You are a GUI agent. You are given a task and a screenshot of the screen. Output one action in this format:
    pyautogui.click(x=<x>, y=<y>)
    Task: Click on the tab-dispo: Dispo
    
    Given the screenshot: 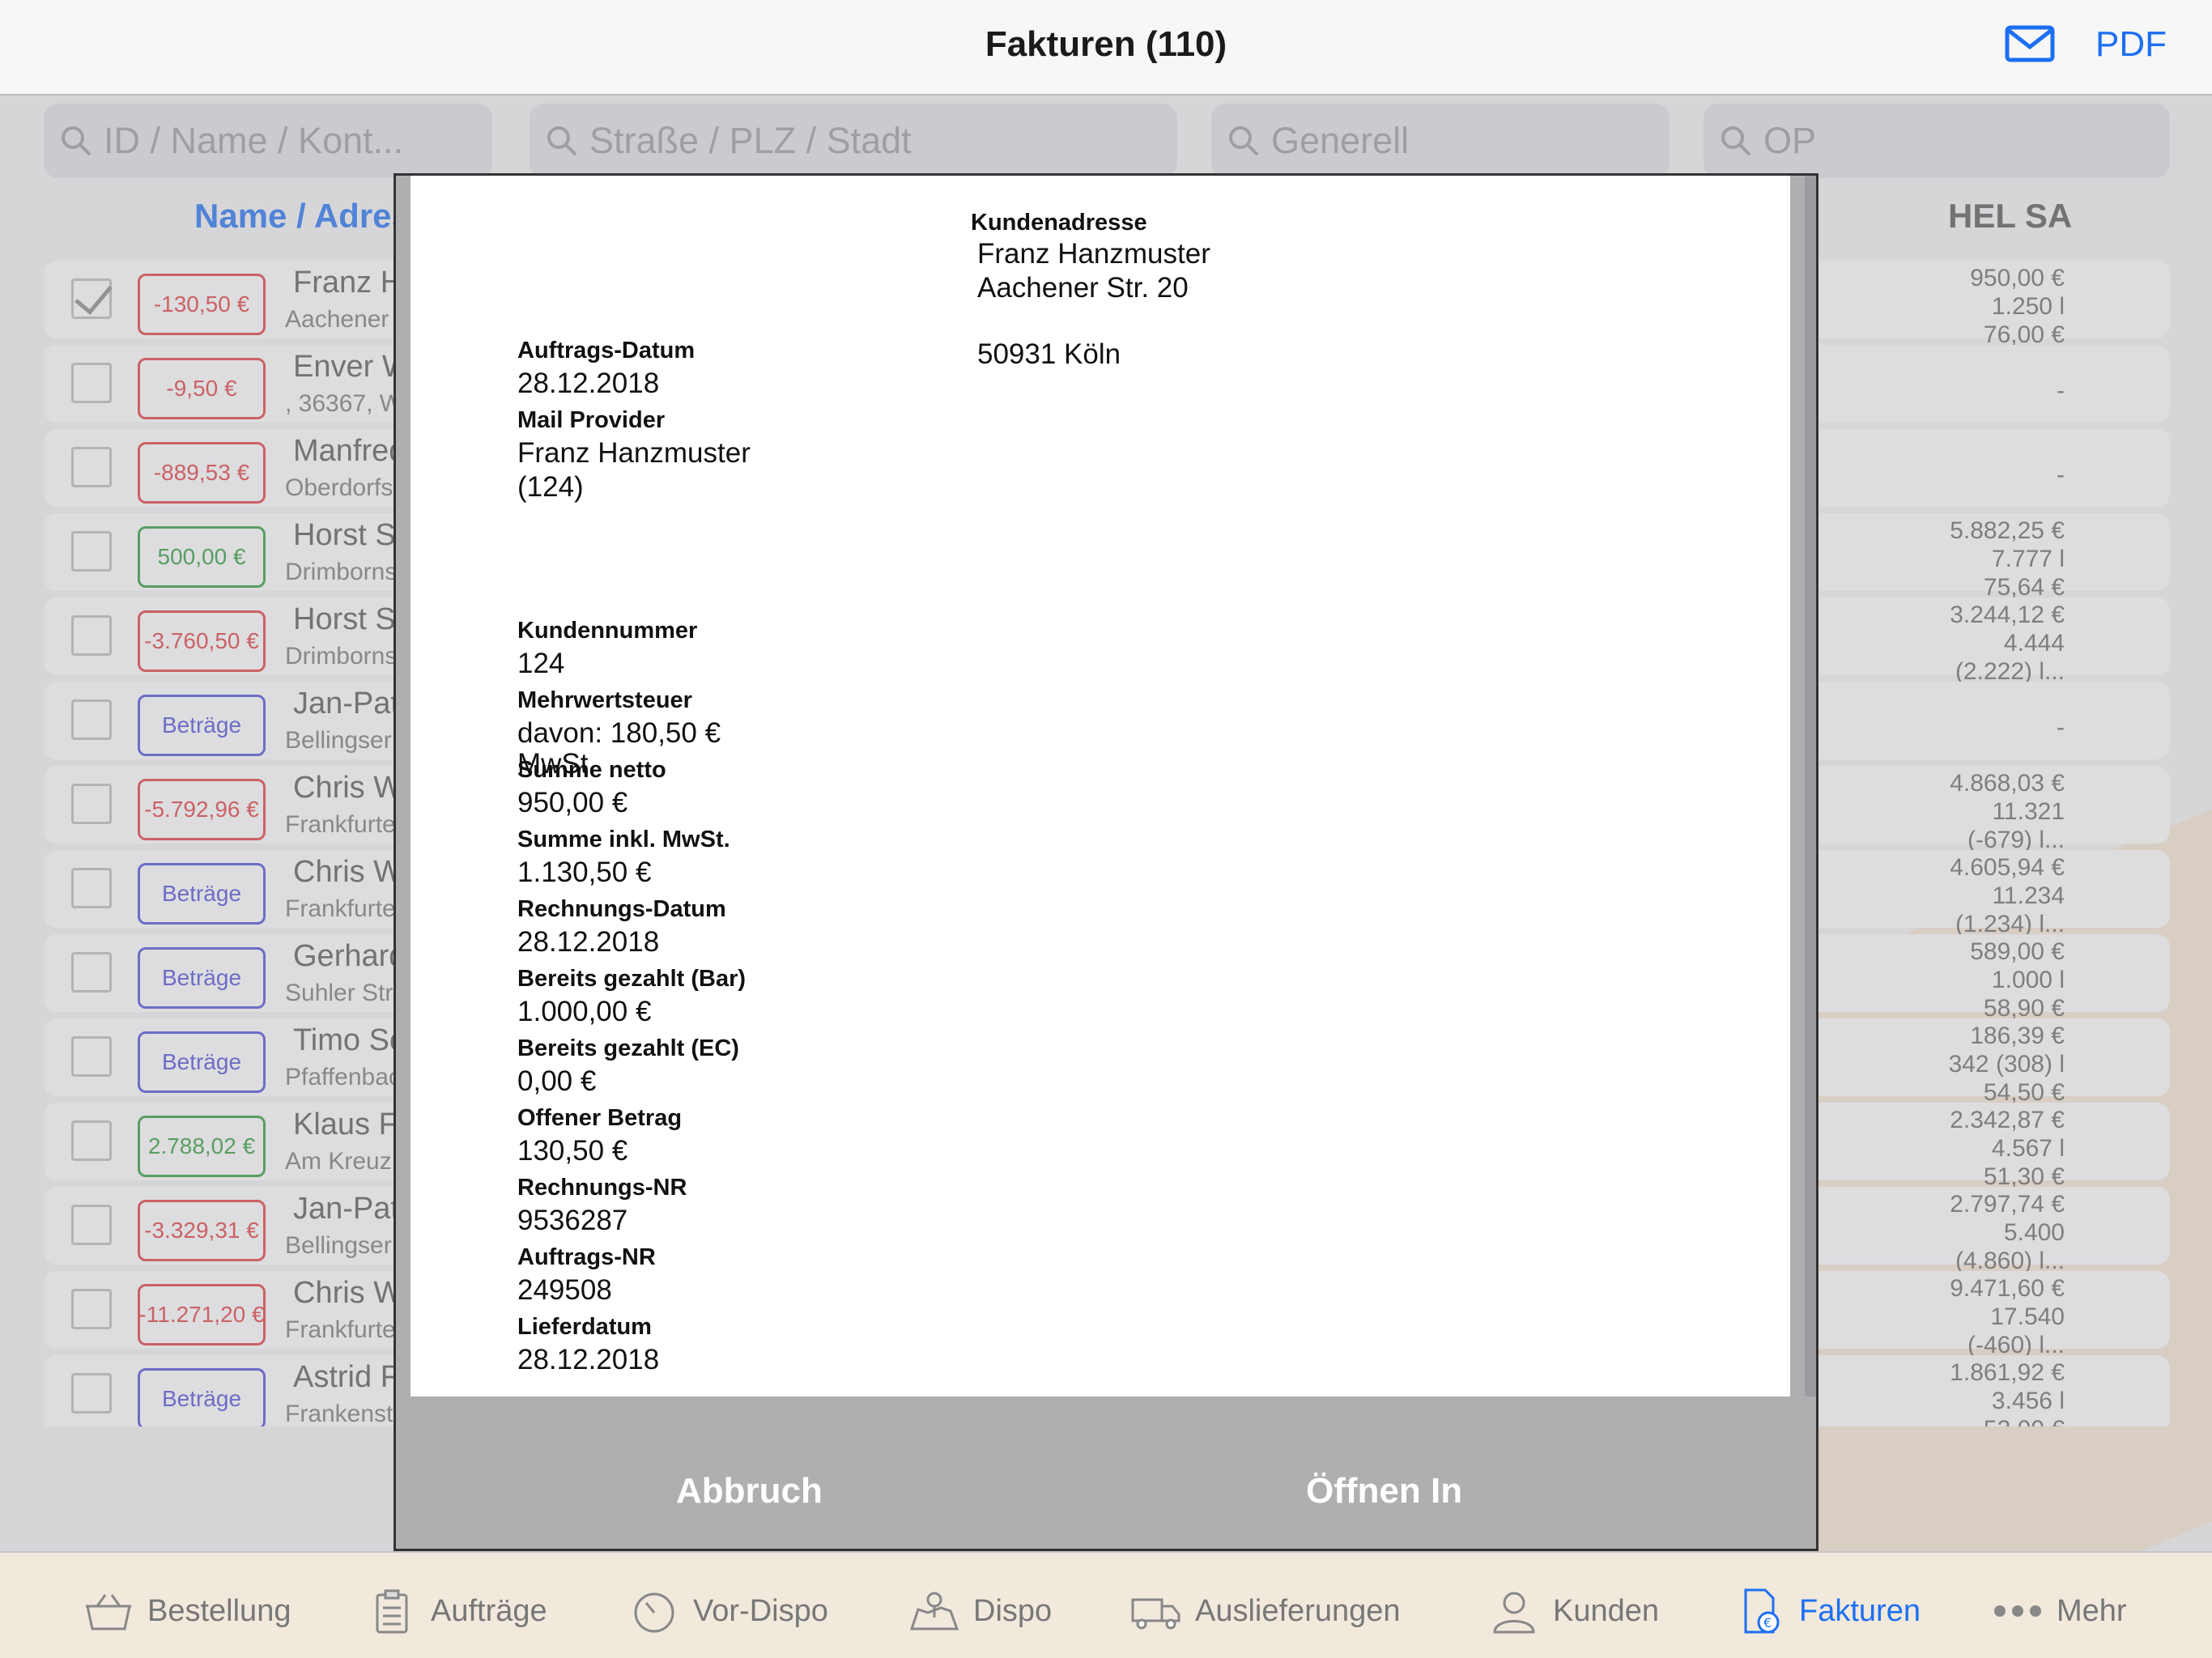 What is the action you would take?
    pyautogui.click(x=980, y=1611)
    